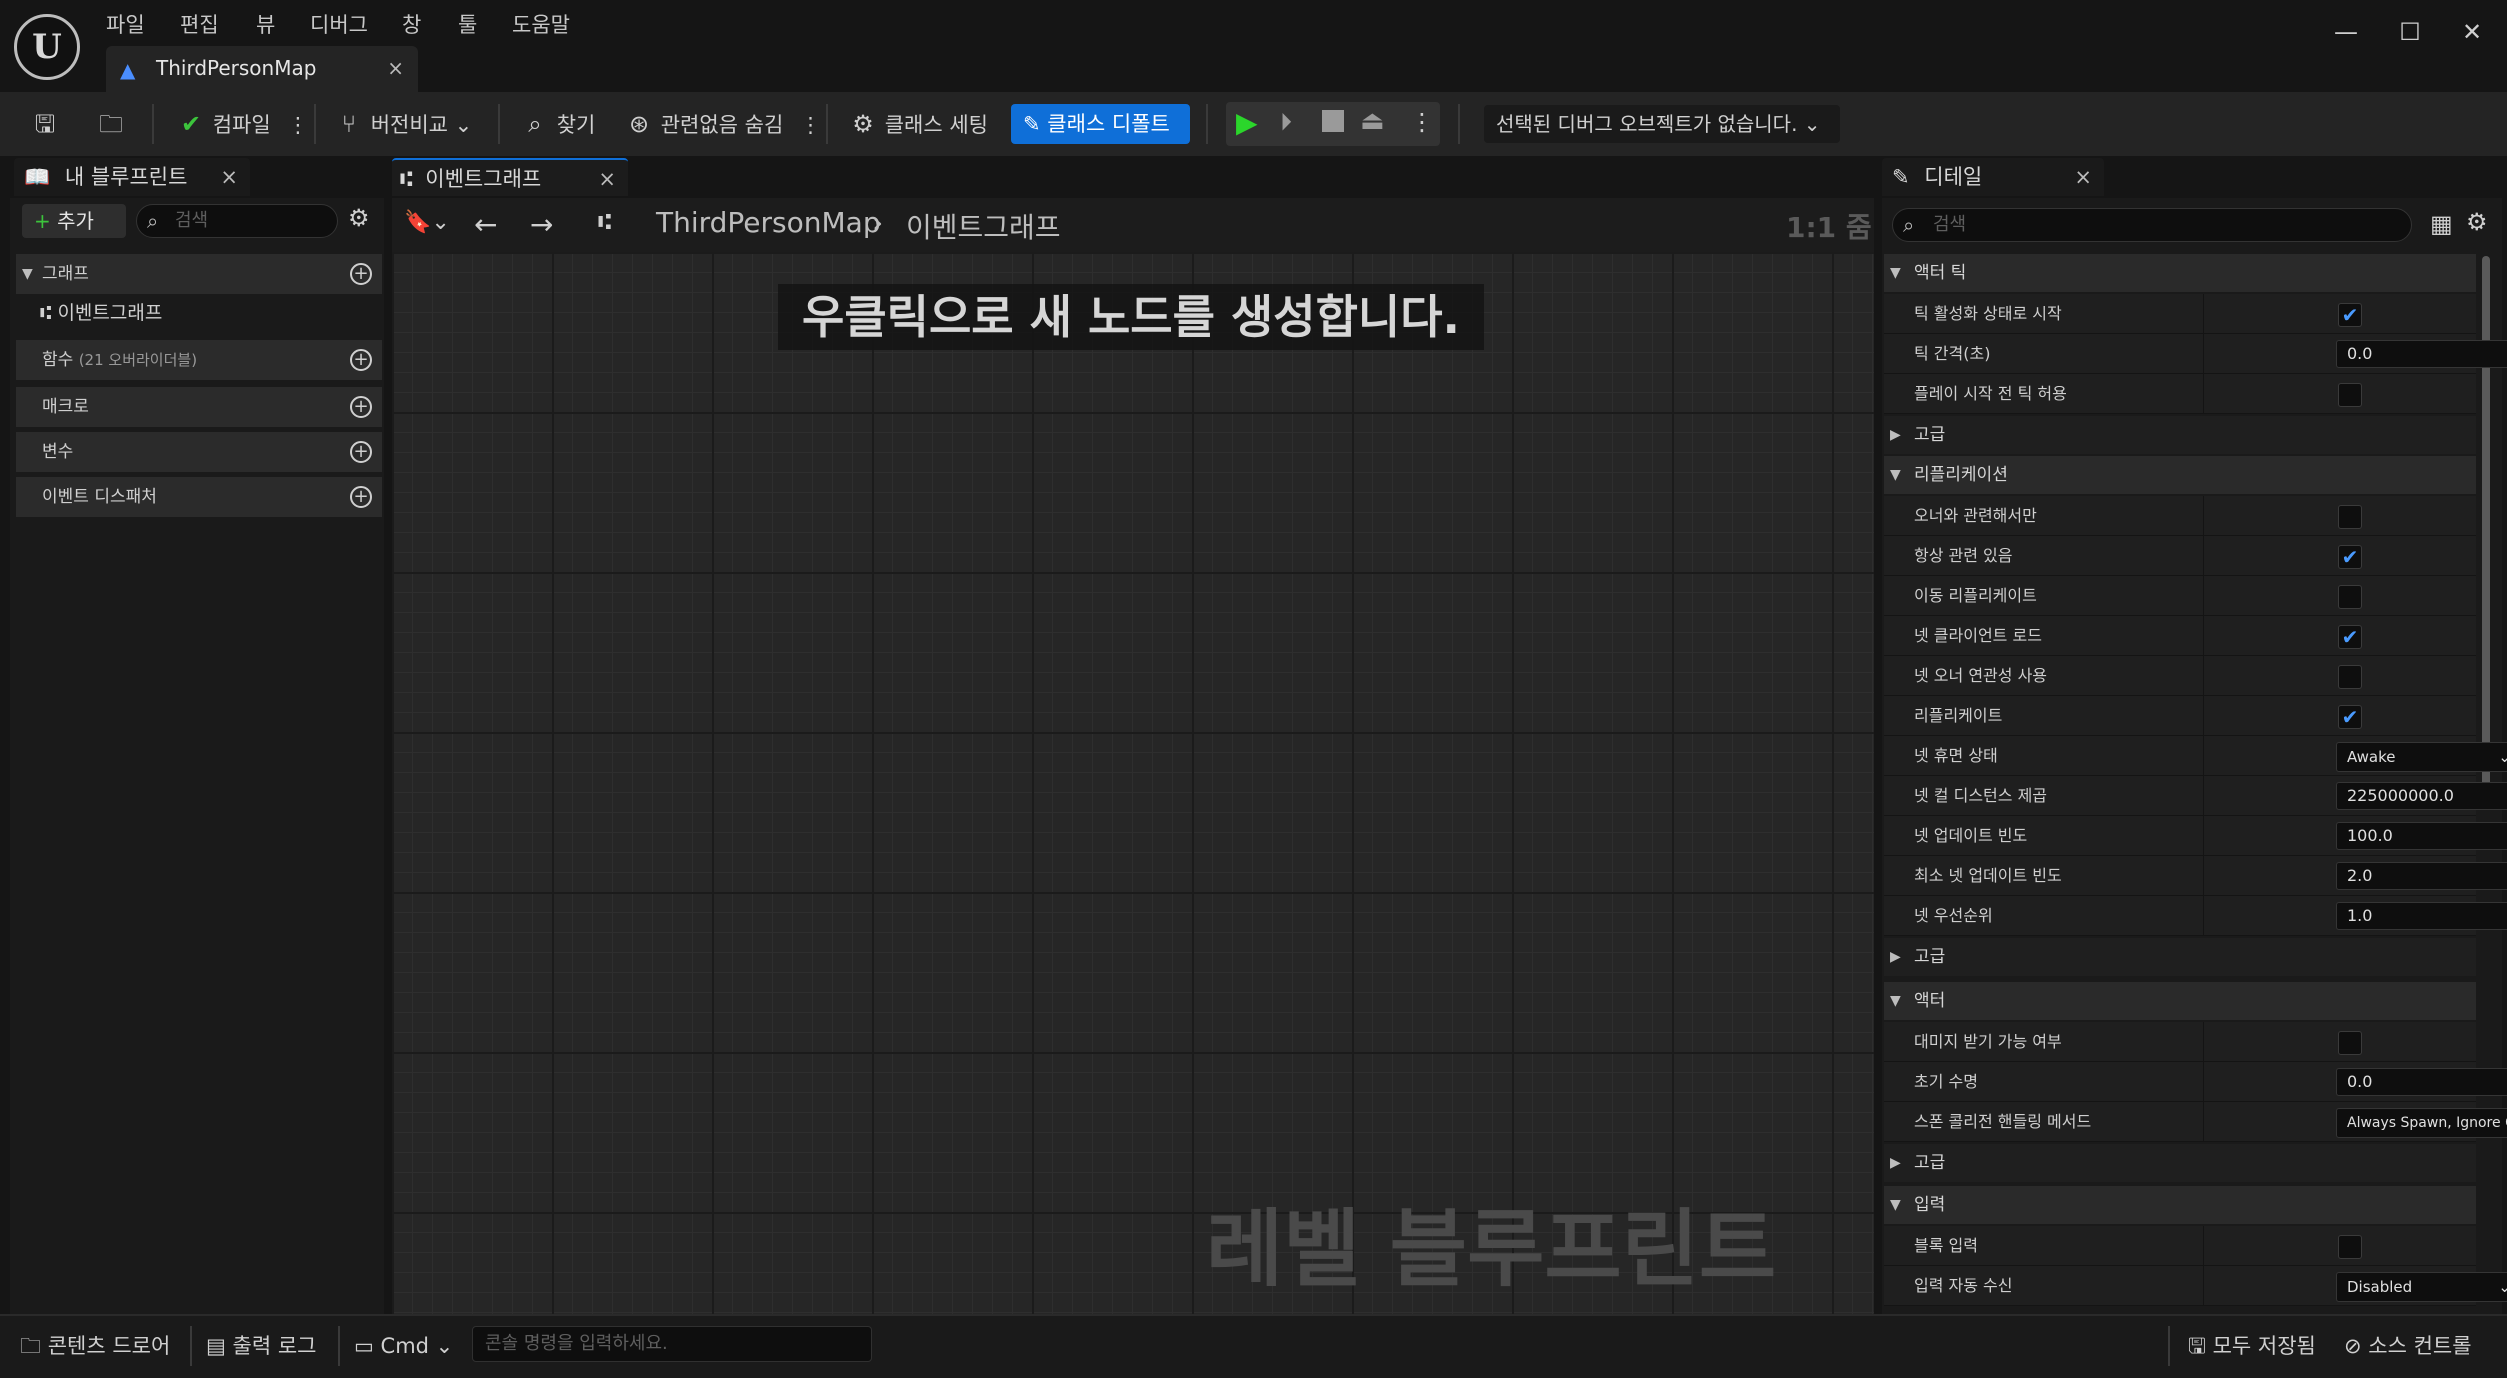  Describe the element at coordinates (2421, 354) in the screenshot. I see `tick-interval-input: 0.0` at that location.